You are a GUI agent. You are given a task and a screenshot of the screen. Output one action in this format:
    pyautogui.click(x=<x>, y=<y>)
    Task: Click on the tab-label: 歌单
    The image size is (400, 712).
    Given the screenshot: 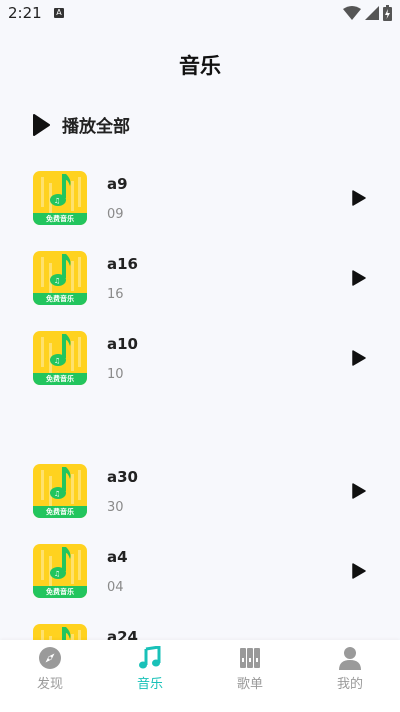 What is the action you would take?
    pyautogui.click(x=249, y=684)
    